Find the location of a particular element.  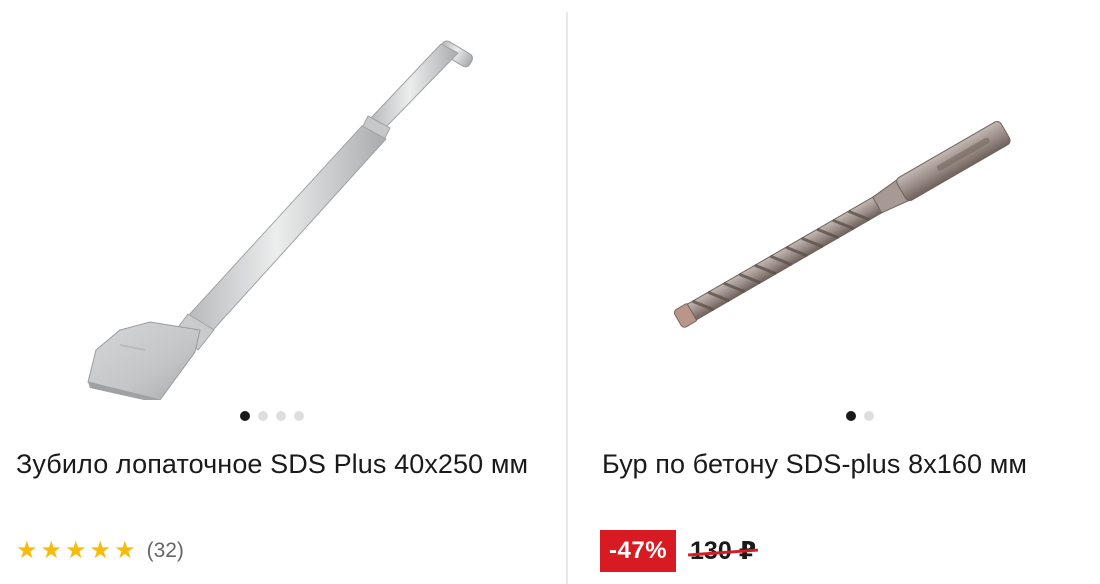

price-row: -47% 130 ₽ is located at coordinates (678, 551).